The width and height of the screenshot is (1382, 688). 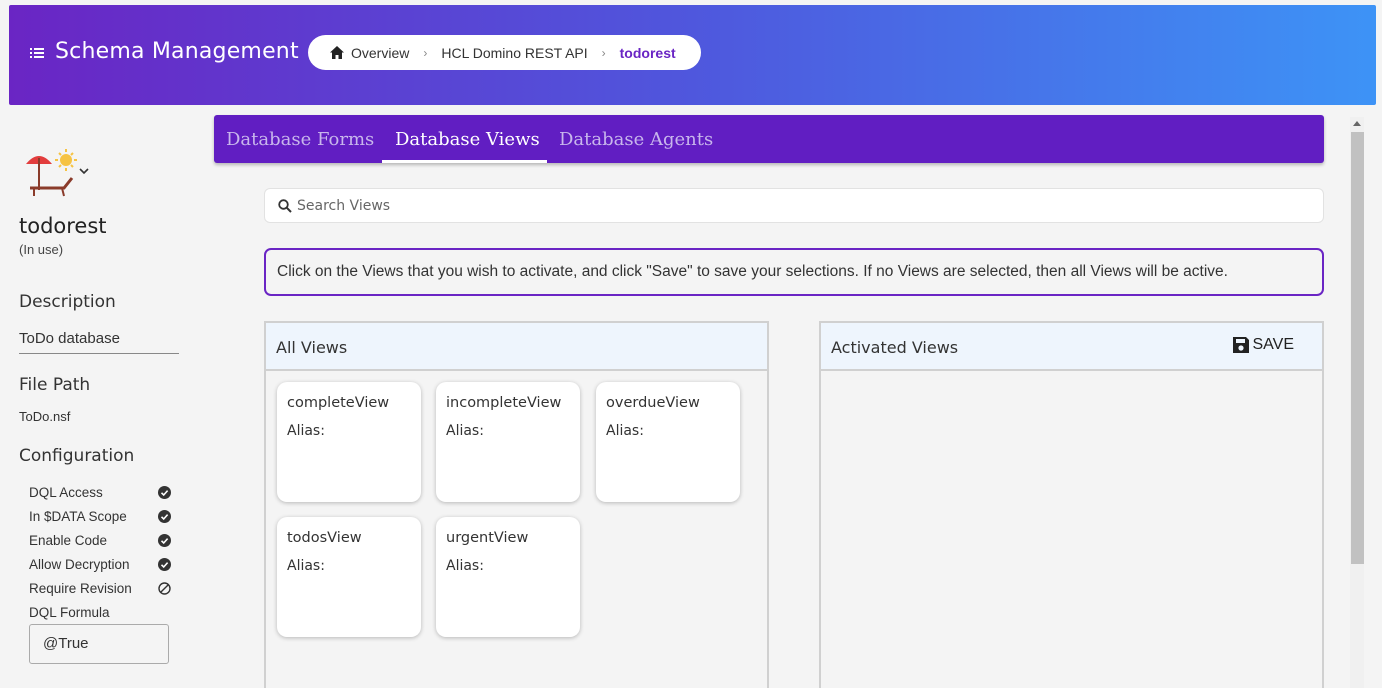 What do you see at coordinates (508, 442) in the screenshot?
I see `view-card: incompleteView Alias:` at bounding box center [508, 442].